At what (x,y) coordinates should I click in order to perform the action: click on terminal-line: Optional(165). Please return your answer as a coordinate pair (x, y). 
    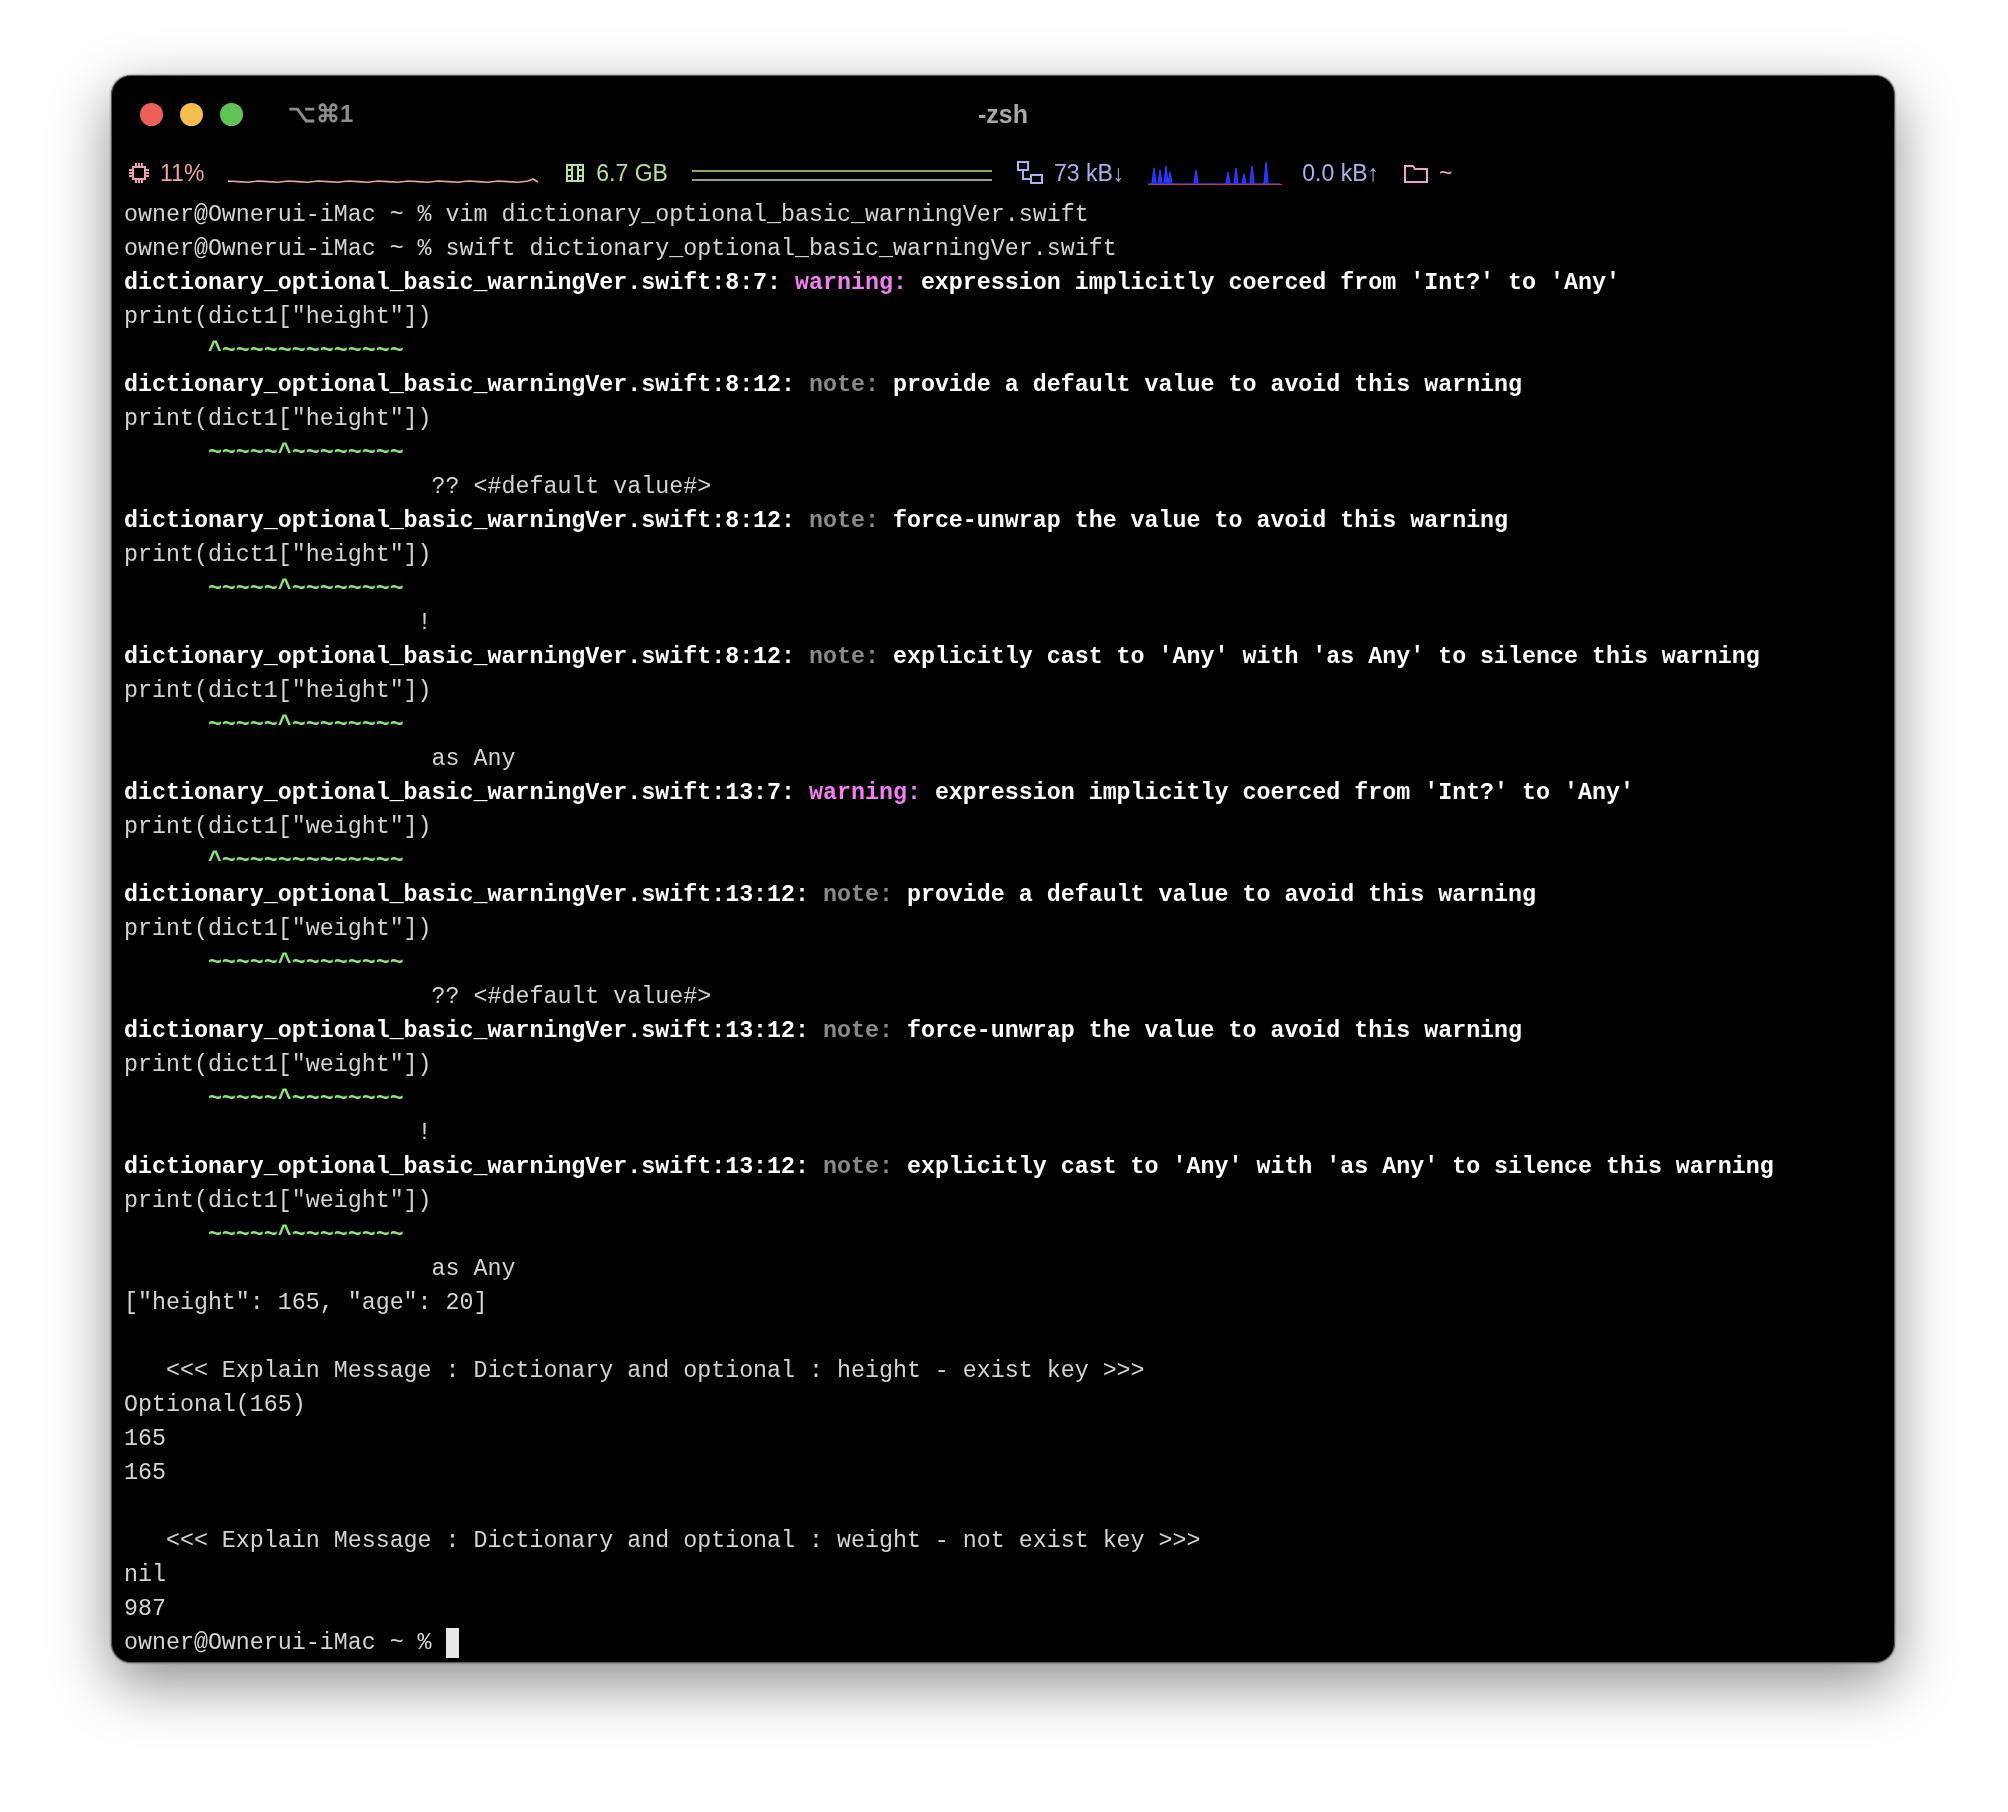
    Looking at the image, I should click on (215, 1405).